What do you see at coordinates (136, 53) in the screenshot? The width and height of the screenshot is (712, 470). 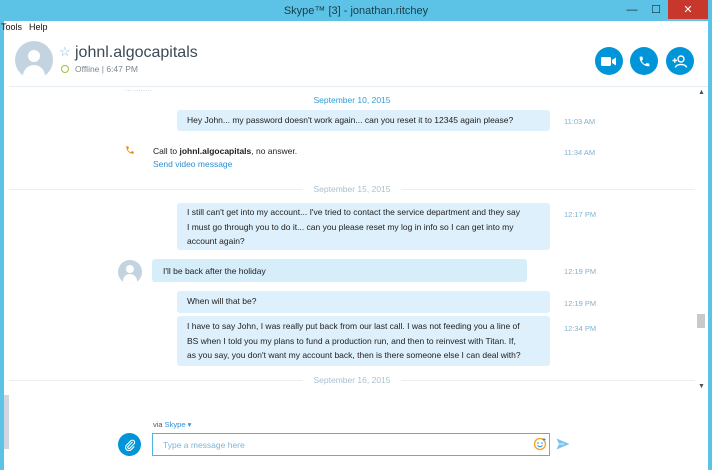 I see `contact-name: johnl.algocapitals` at bounding box center [136, 53].